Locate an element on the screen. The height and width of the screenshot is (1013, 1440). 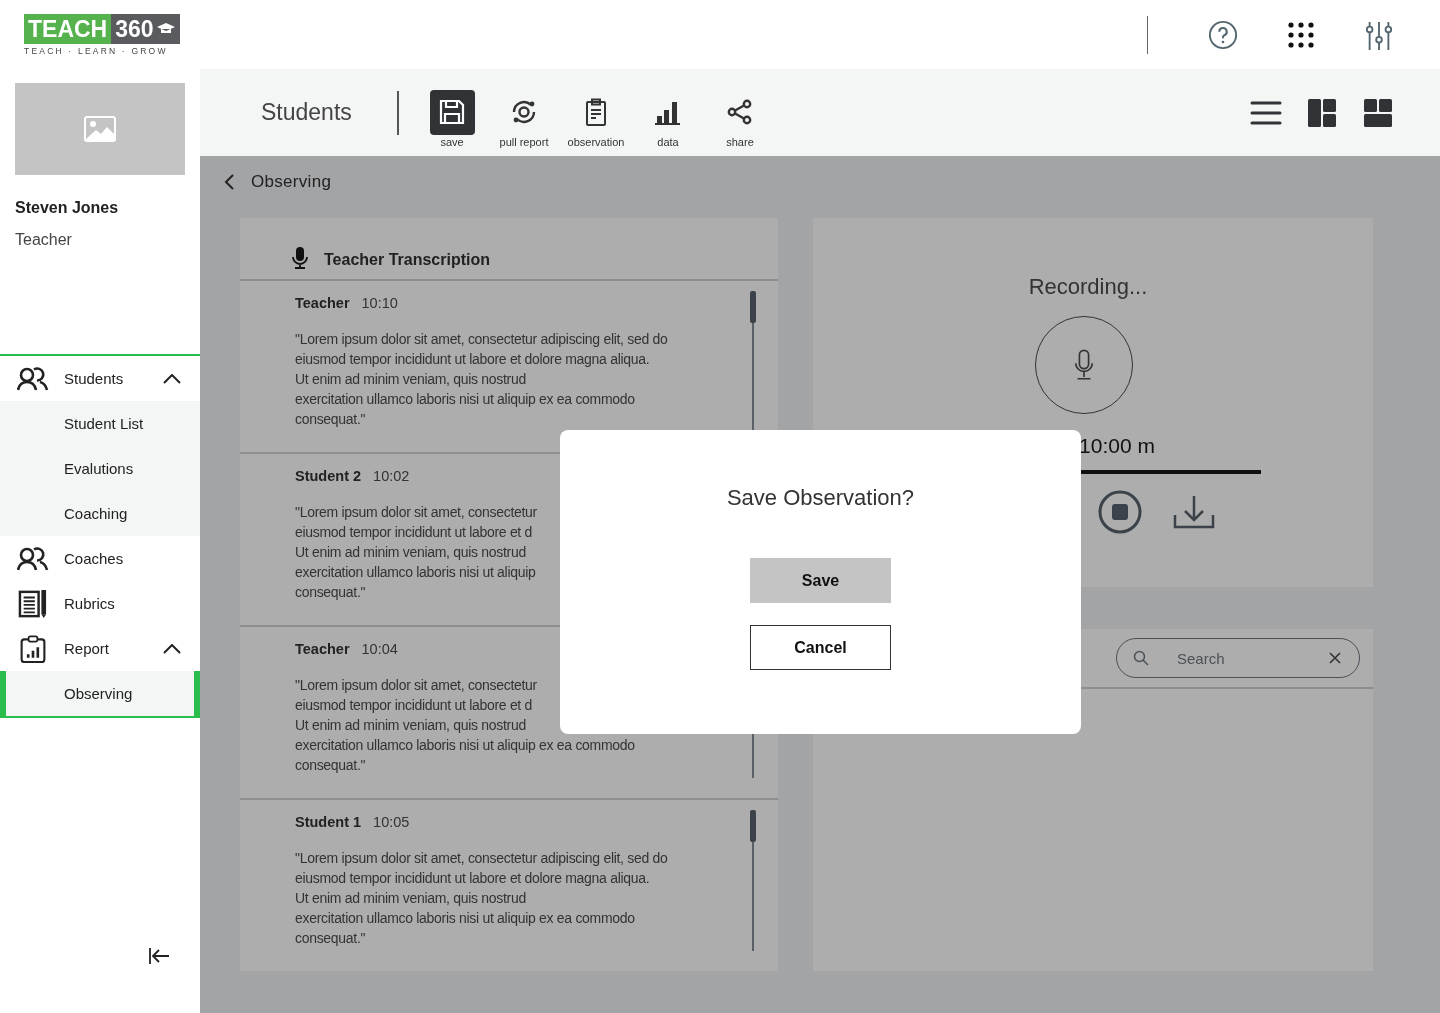
tile-layout-icon is located at coordinates (1378, 112).